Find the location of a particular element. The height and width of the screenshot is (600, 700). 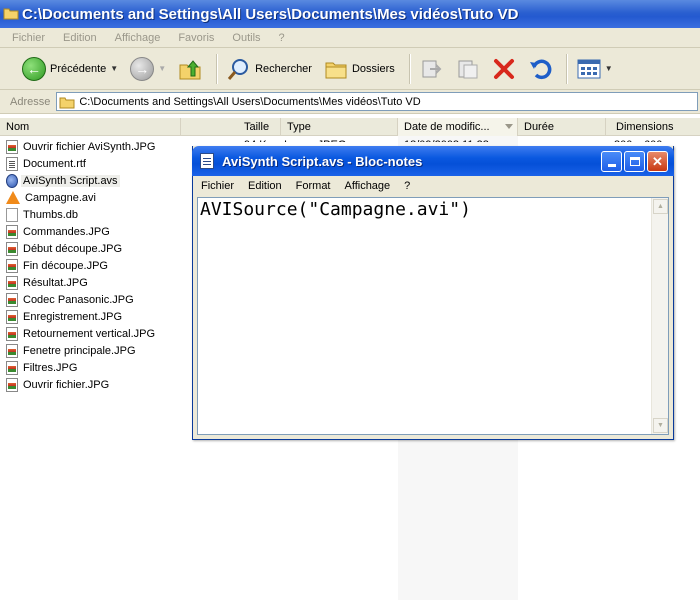

file-row: Fenetre principale.JPG is located at coordinates (72, 350).